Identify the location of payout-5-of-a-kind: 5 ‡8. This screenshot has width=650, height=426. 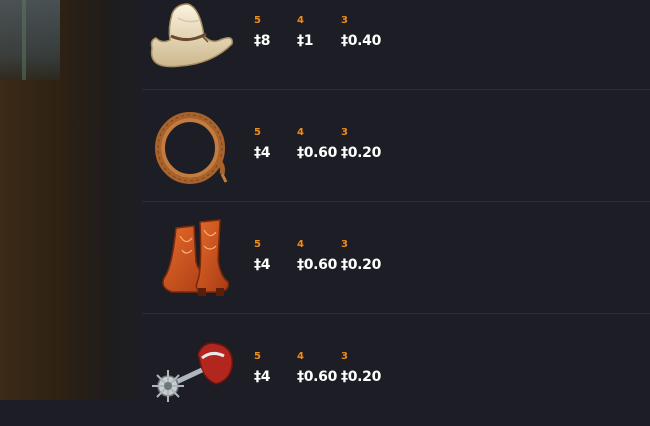
(276, 32).